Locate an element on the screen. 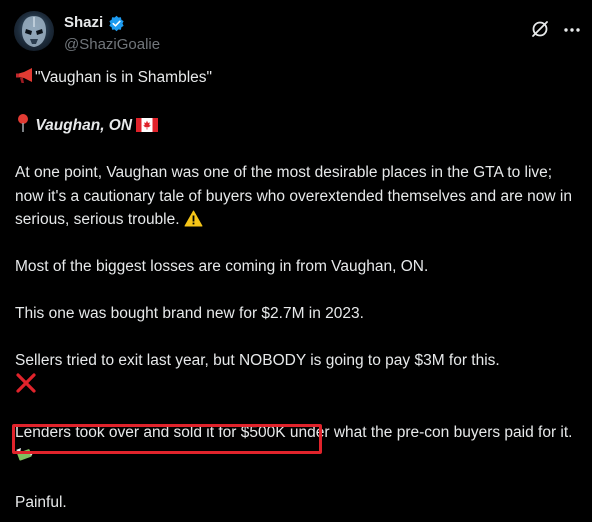 The height and width of the screenshot is (522, 592). author-handle: @ShaziGoalie is located at coordinates (112, 45).